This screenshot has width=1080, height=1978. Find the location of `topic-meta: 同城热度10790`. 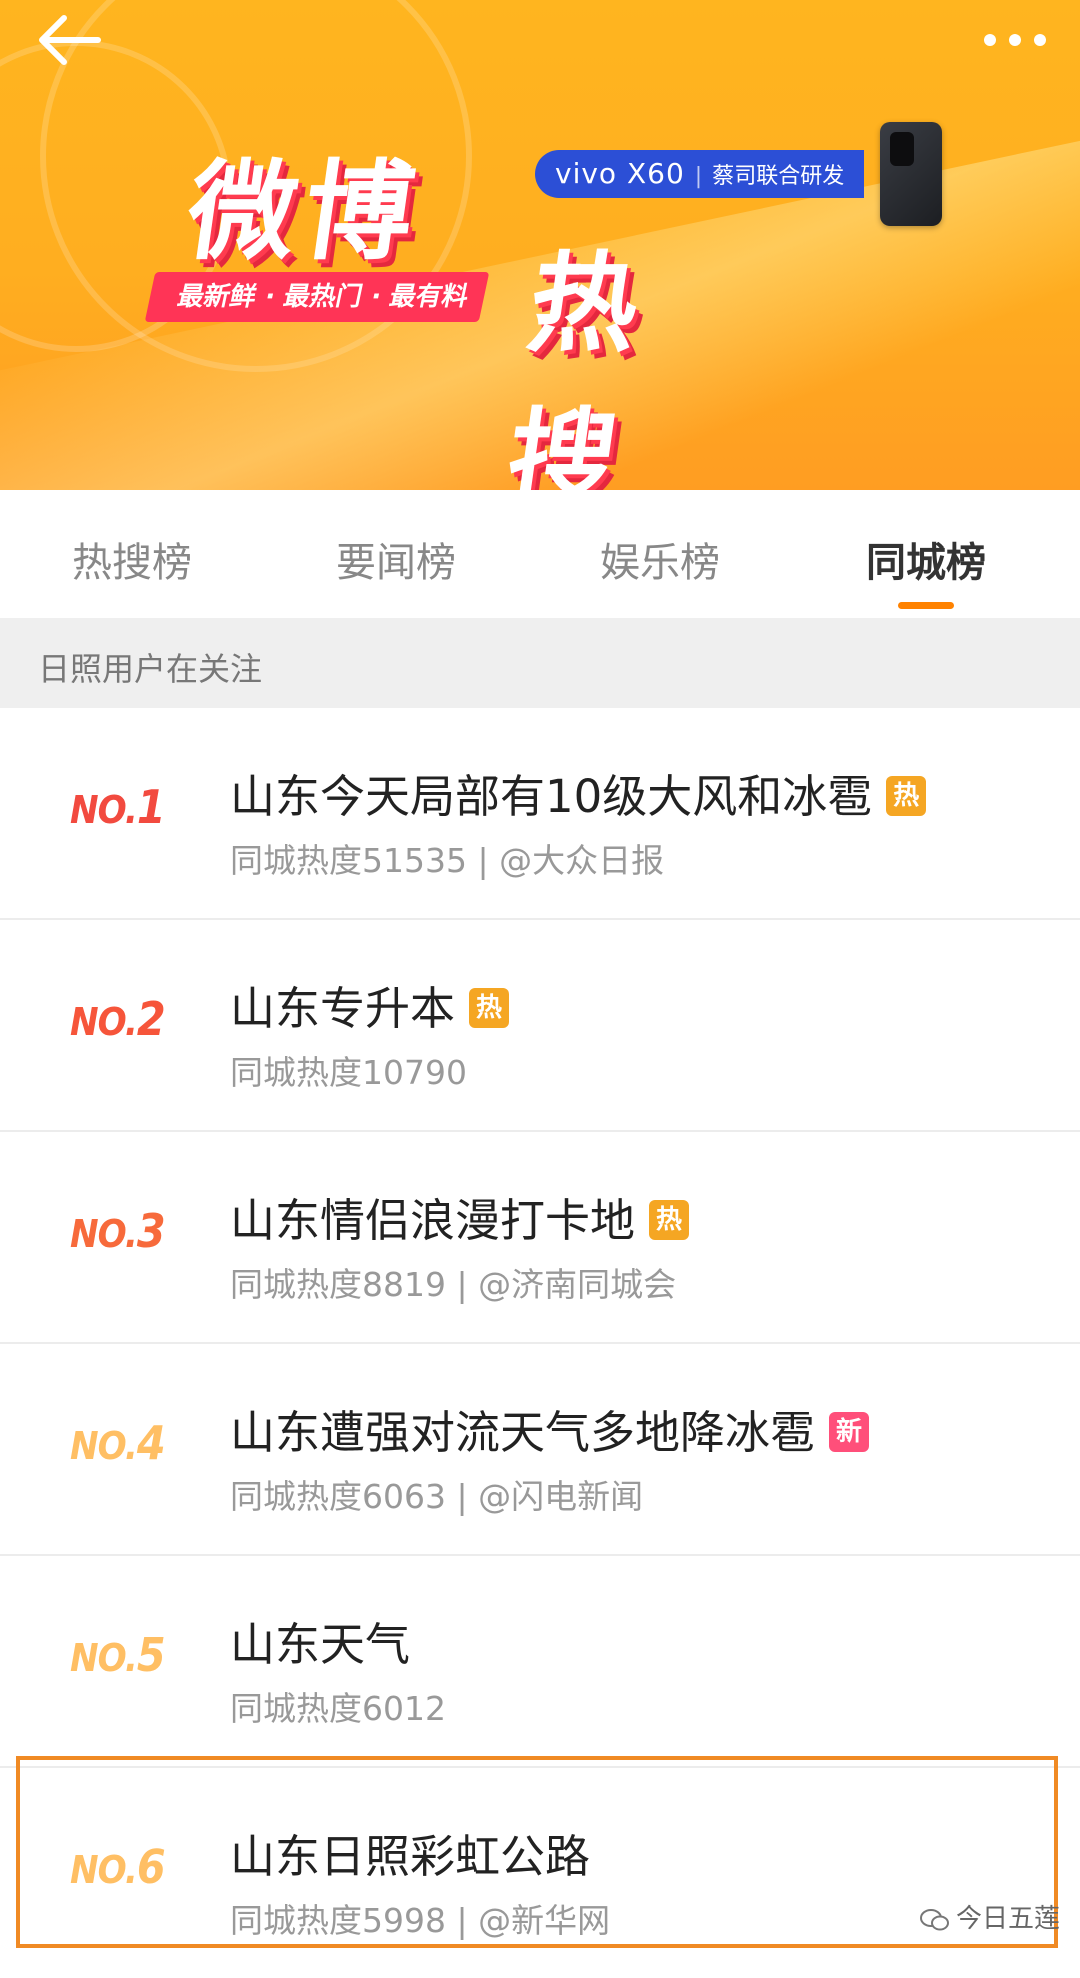

topic-meta: 同城热度10790 is located at coordinates (348, 1072).